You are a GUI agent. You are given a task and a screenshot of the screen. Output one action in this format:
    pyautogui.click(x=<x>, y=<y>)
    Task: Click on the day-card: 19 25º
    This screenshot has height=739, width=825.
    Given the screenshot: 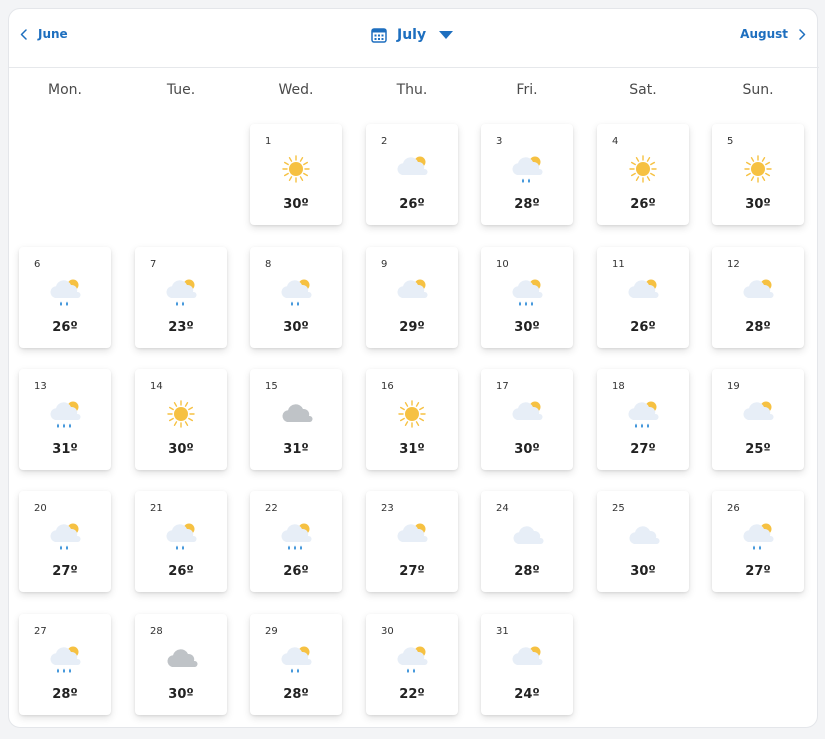 What is the action you would take?
    pyautogui.click(x=758, y=419)
    